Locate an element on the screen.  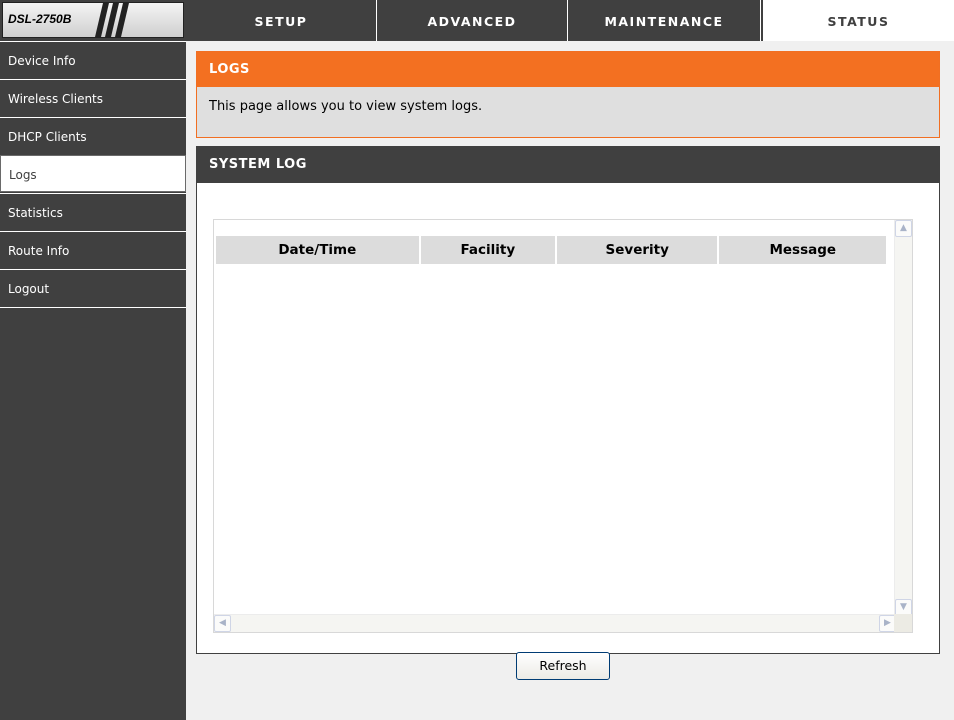
tab-status: STATUS is located at coordinates (858, 20).